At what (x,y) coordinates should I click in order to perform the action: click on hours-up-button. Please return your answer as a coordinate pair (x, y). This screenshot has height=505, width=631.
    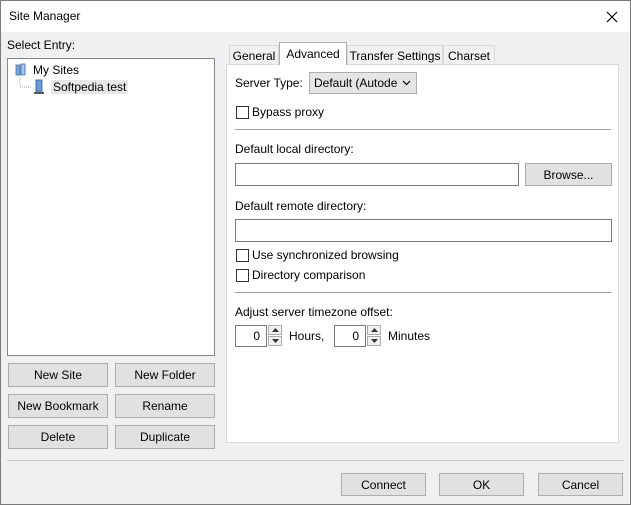
    Looking at the image, I should click on (275, 330).